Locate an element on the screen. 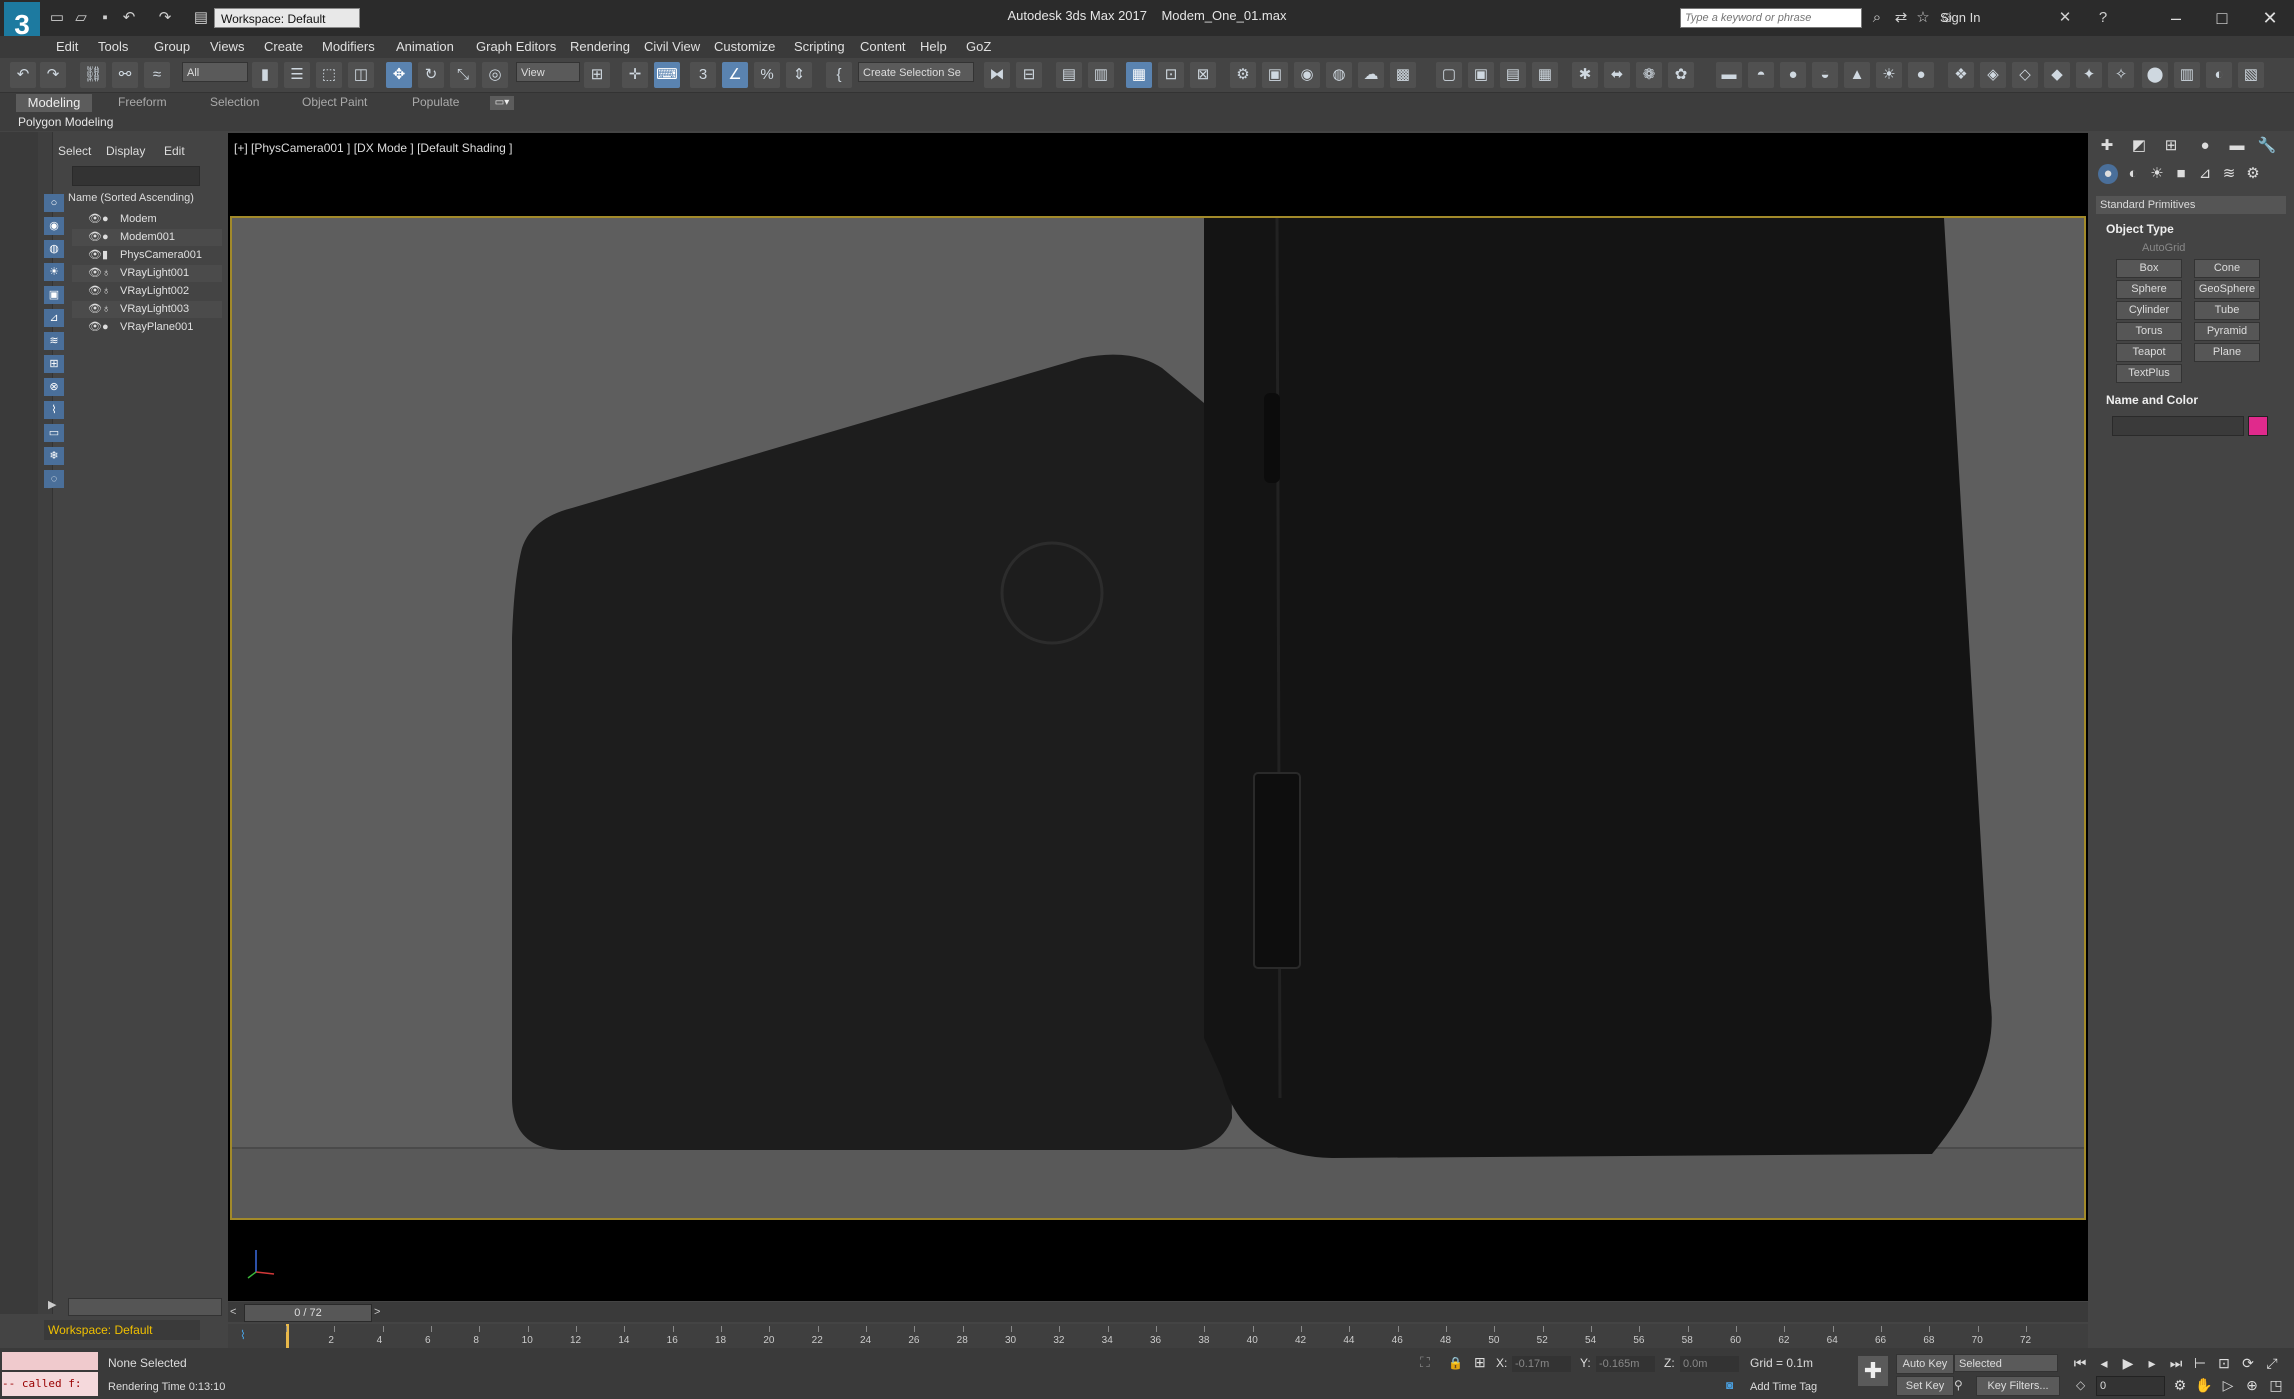 The width and height of the screenshot is (2294, 1399). name-and-color-rollout-header: Name and Color is located at coordinates (2152, 400).